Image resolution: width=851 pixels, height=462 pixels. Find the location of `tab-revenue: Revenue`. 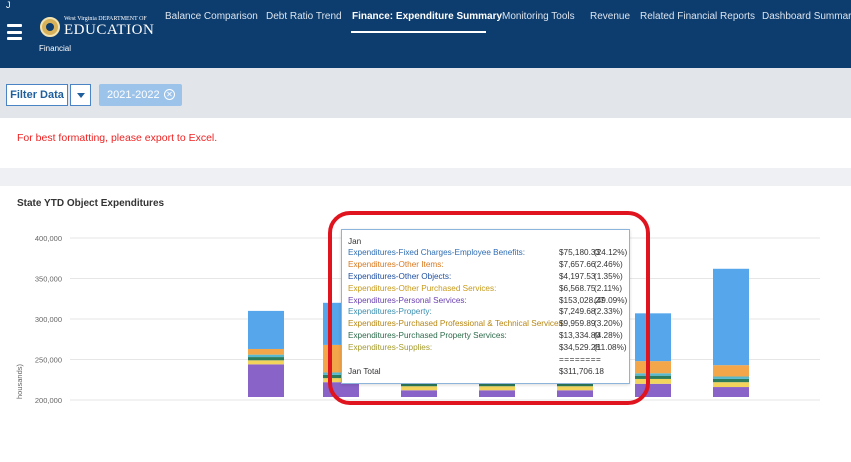

tab-revenue: Revenue is located at coordinates (610, 16).